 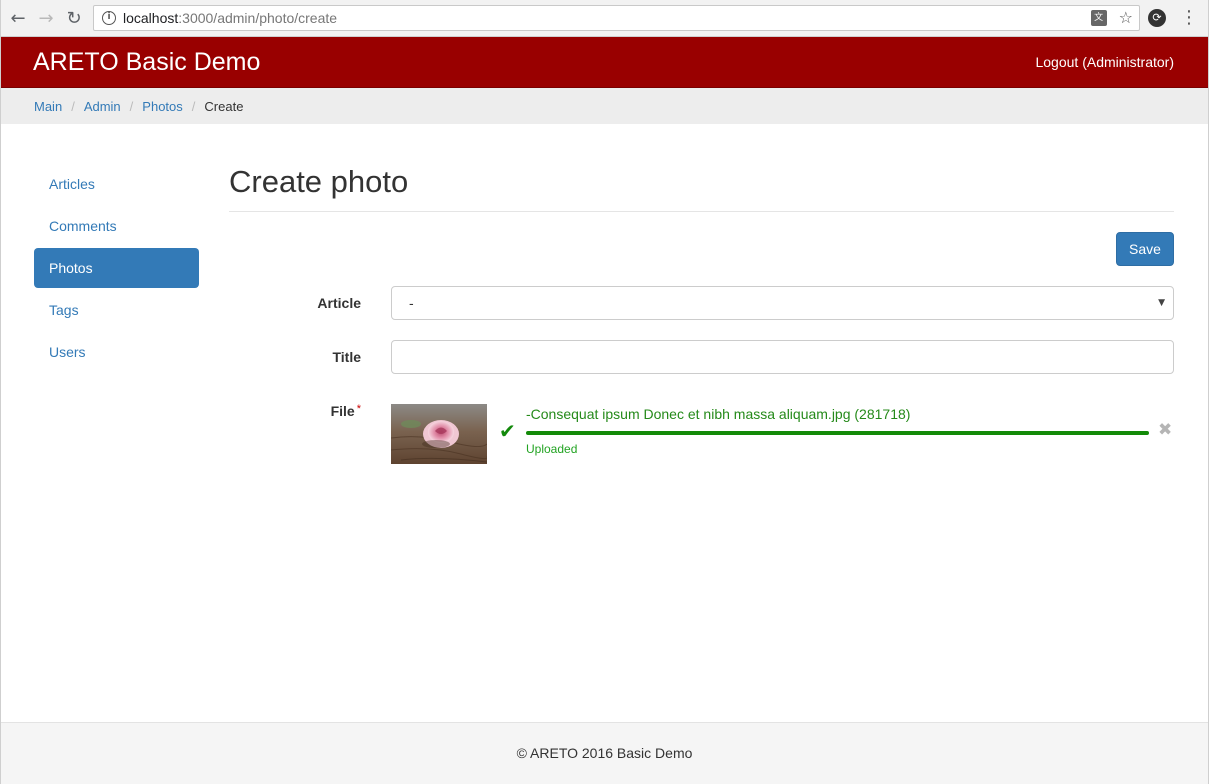 What do you see at coordinates (604, 62) in the screenshot?
I see `top-navbar: ARETO Basic Demo Logout (Administrator)` at bounding box center [604, 62].